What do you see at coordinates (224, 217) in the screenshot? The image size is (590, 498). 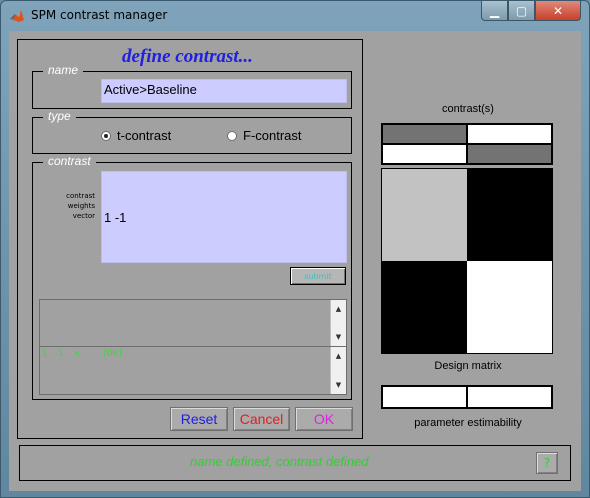 I see `weights-vector-input: 1 -1` at bounding box center [224, 217].